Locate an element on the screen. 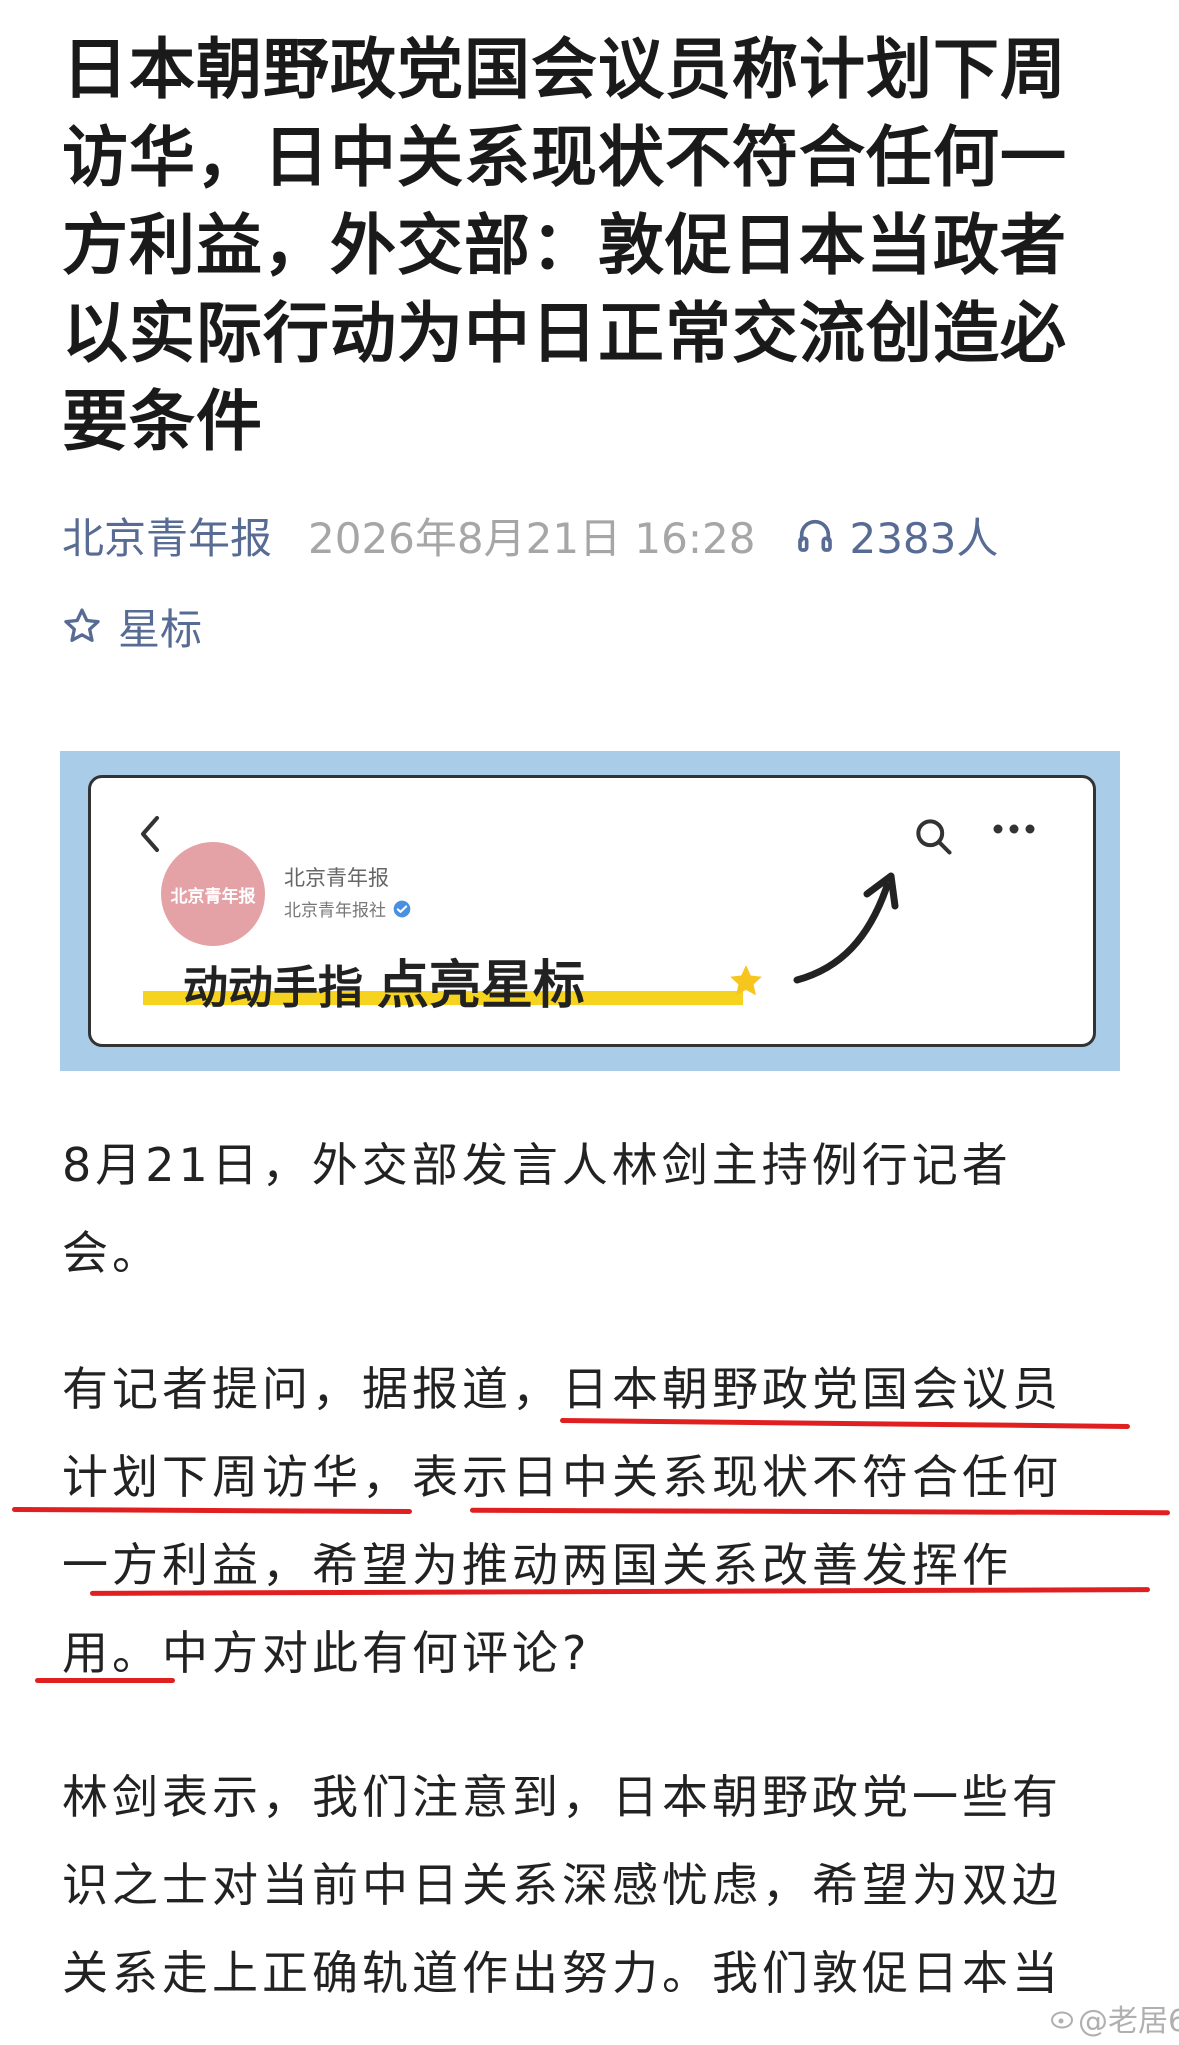 The image size is (1179, 2045). paragraph-line: 8月21日，外交部发言人林剑主持例行记者 is located at coordinates (537, 1165).